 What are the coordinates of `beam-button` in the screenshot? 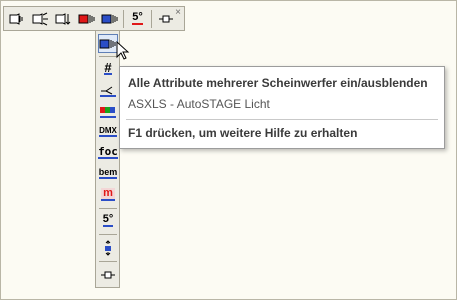 It's located at (108, 89).